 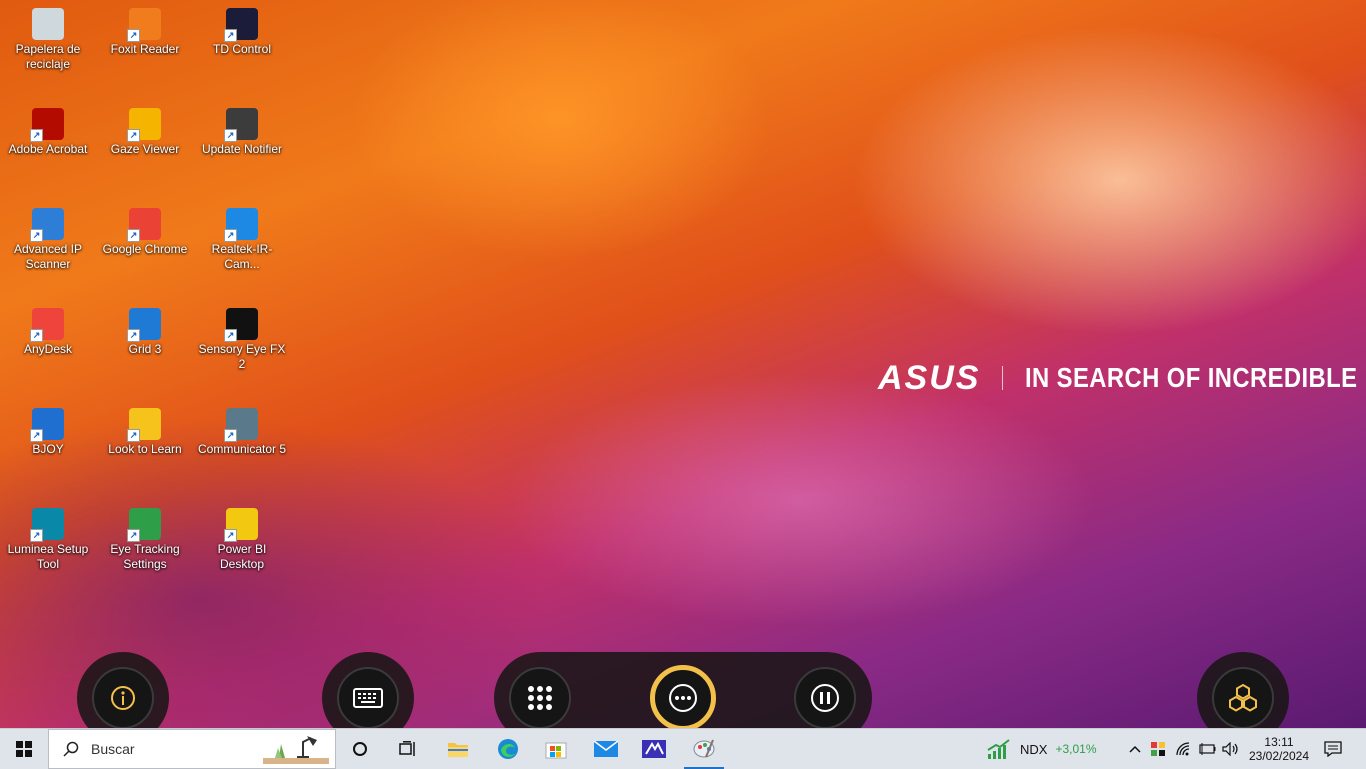 I want to click on battery-icon, so click(x=1207, y=749).